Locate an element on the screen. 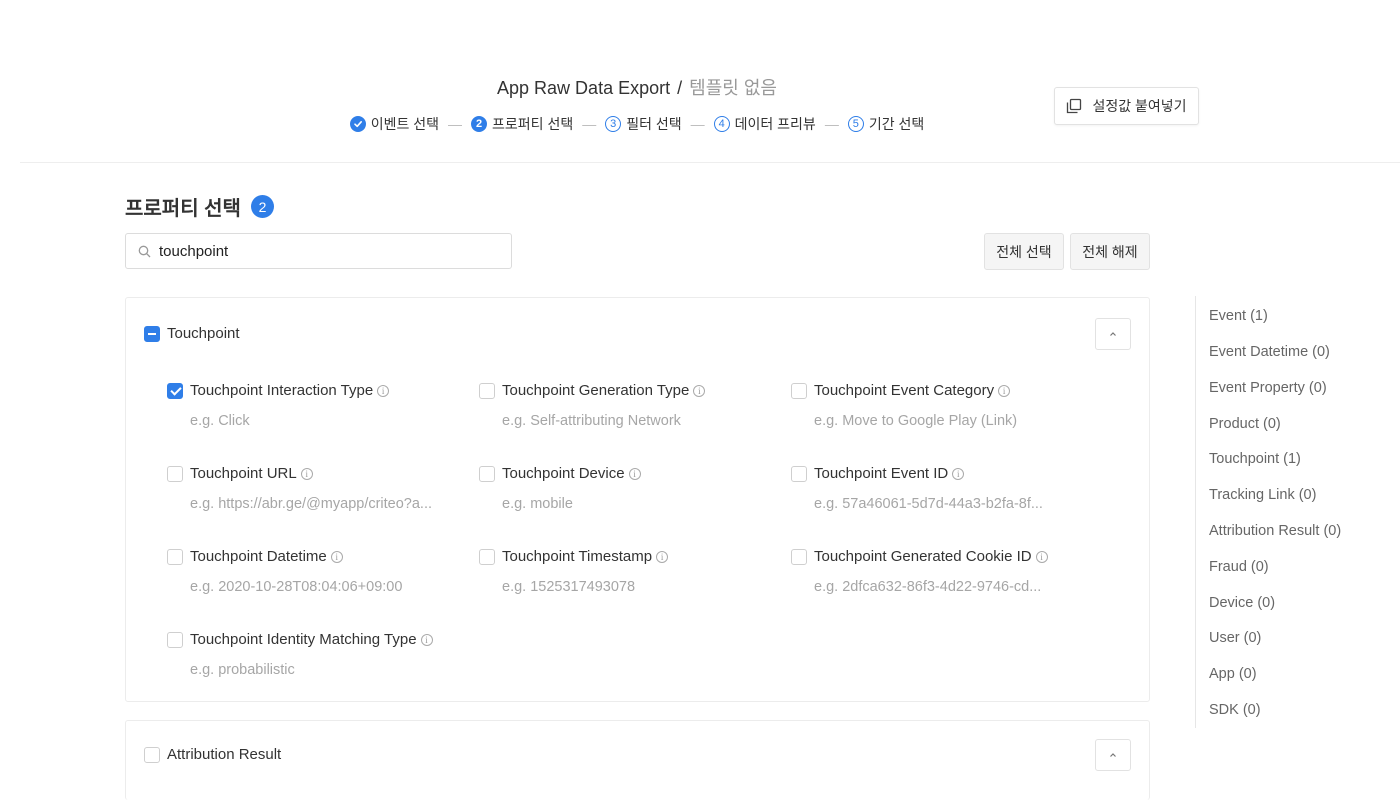  section-title: 프로퍼티 선택 2 is located at coordinates (199, 206).